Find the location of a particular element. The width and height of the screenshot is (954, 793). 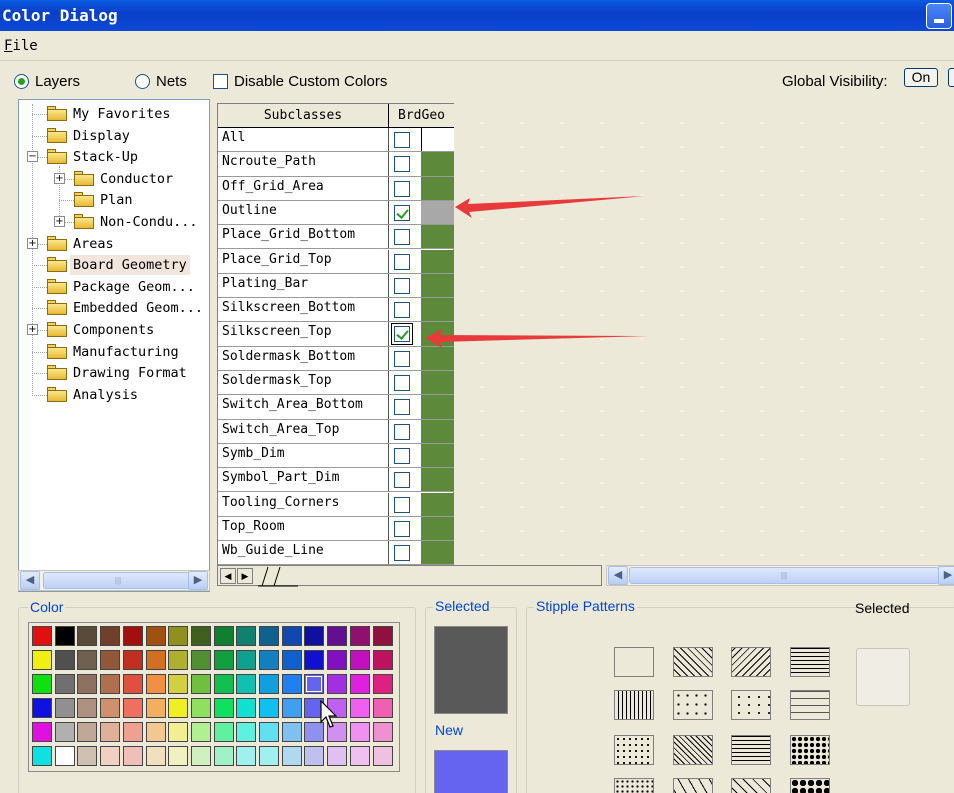

minimize-button is located at coordinates (939, 16).